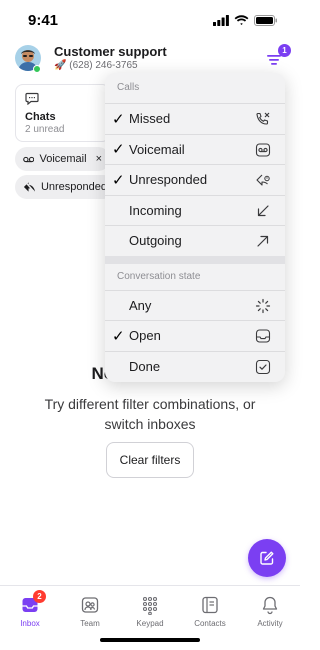 This screenshot has width=320, height=650. I want to click on conversation-state-header: Conversation state, so click(159, 276).